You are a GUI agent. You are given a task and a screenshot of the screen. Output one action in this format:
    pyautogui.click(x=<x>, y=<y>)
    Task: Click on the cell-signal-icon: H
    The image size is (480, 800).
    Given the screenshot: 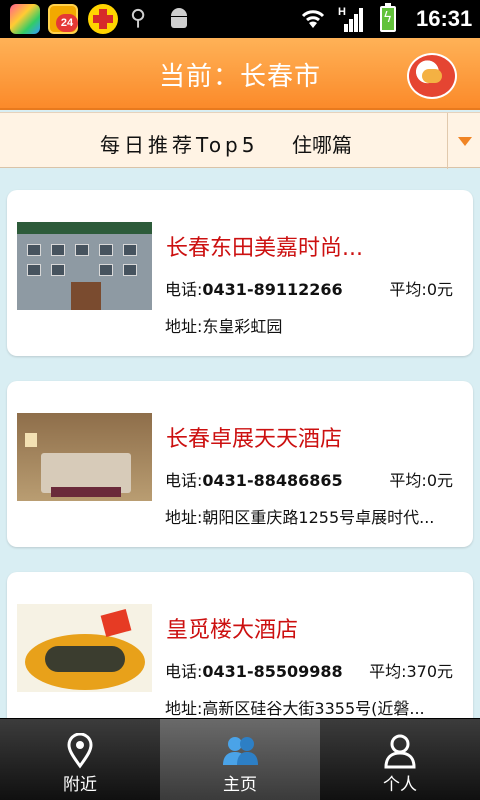 What is the action you would take?
    pyautogui.click(x=352, y=19)
    